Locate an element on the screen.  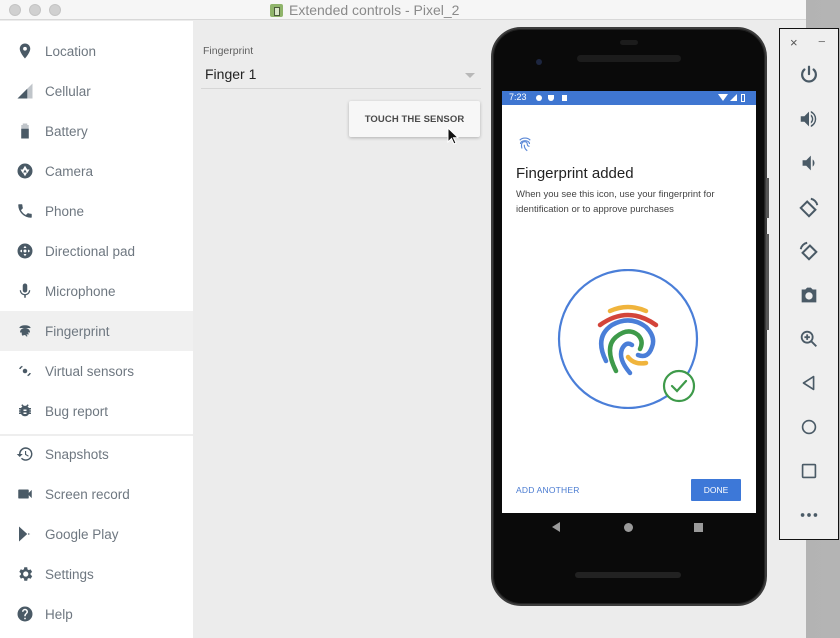
sidebar-item-label: Battery is located at coordinates (66, 131).